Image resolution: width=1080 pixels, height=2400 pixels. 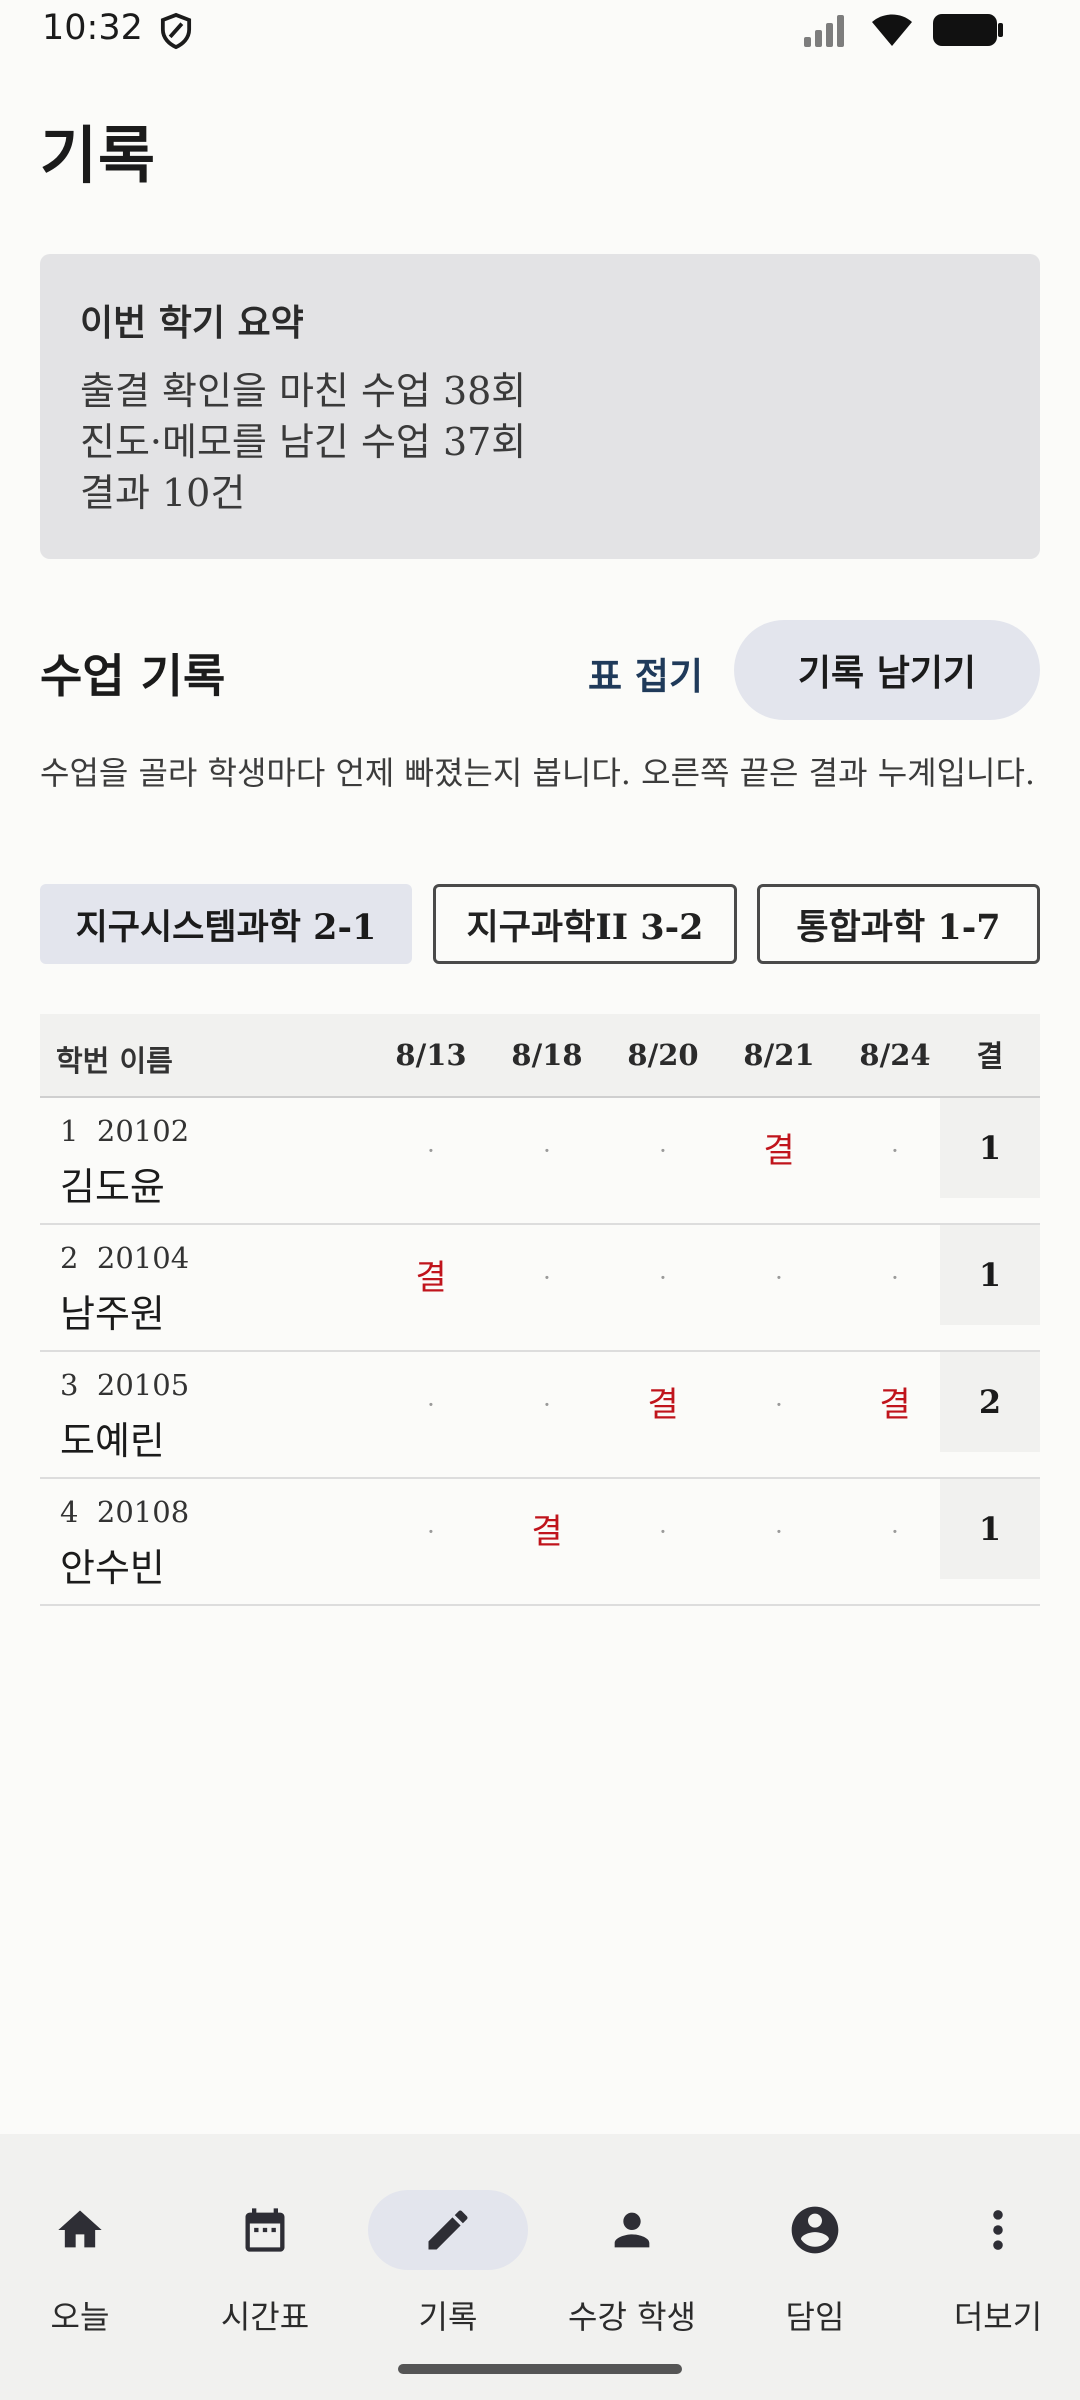 I want to click on summary-line-checked: 출결 확인을 마친 수업 38회, so click(x=303, y=391).